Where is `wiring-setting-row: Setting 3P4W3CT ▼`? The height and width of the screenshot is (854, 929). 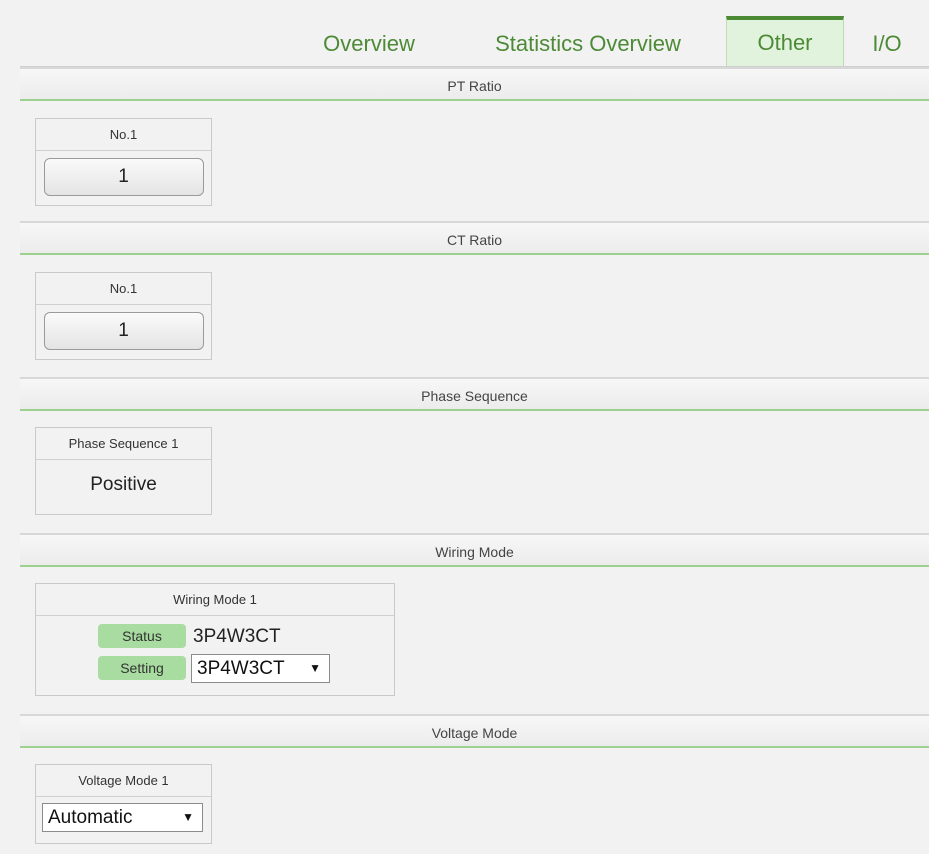 wiring-setting-row: Setting 3P4W3CT ▼ is located at coordinates (215, 668).